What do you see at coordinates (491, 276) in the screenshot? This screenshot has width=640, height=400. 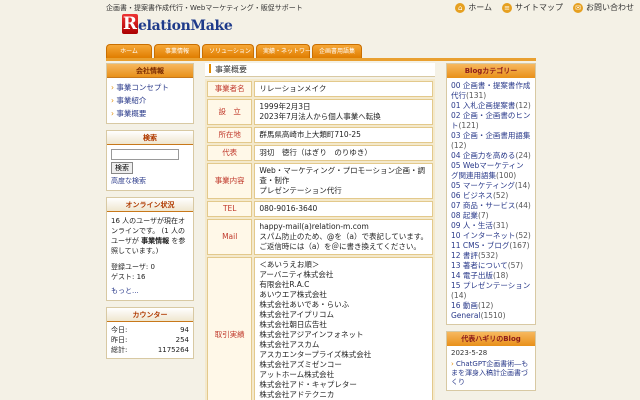 I see `blog-category-item: 14 電子出版(18)` at bounding box center [491, 276].